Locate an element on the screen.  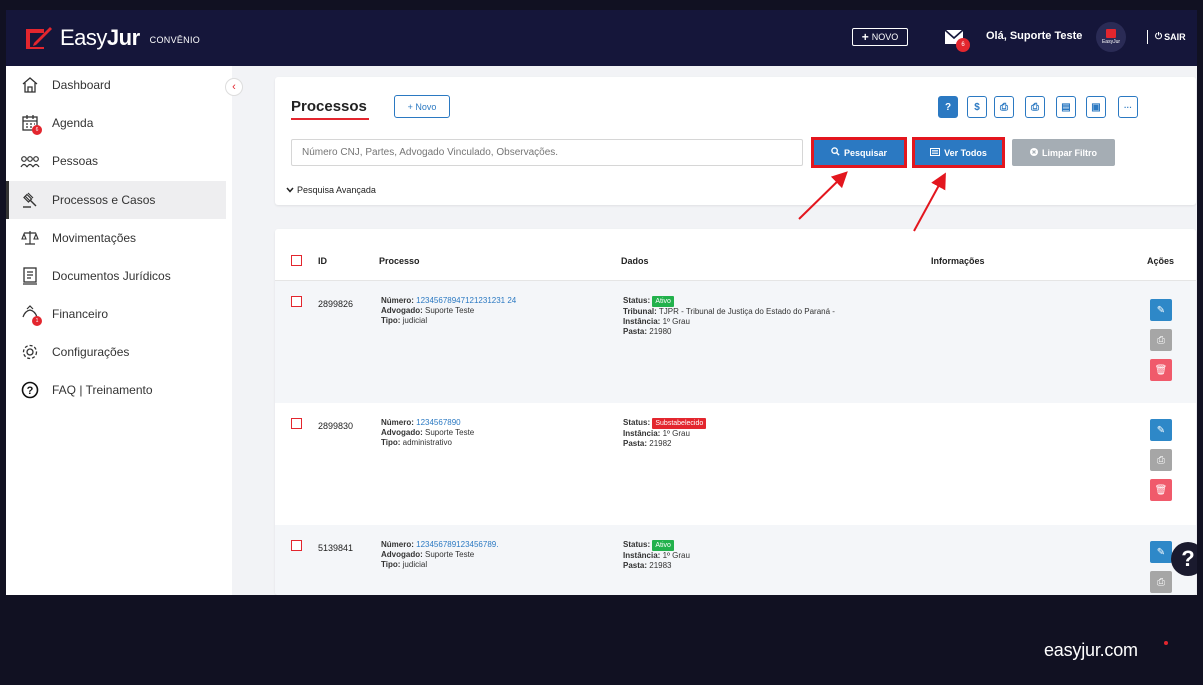
pasta-label: Pasta: is located at coordinates (635, 565).